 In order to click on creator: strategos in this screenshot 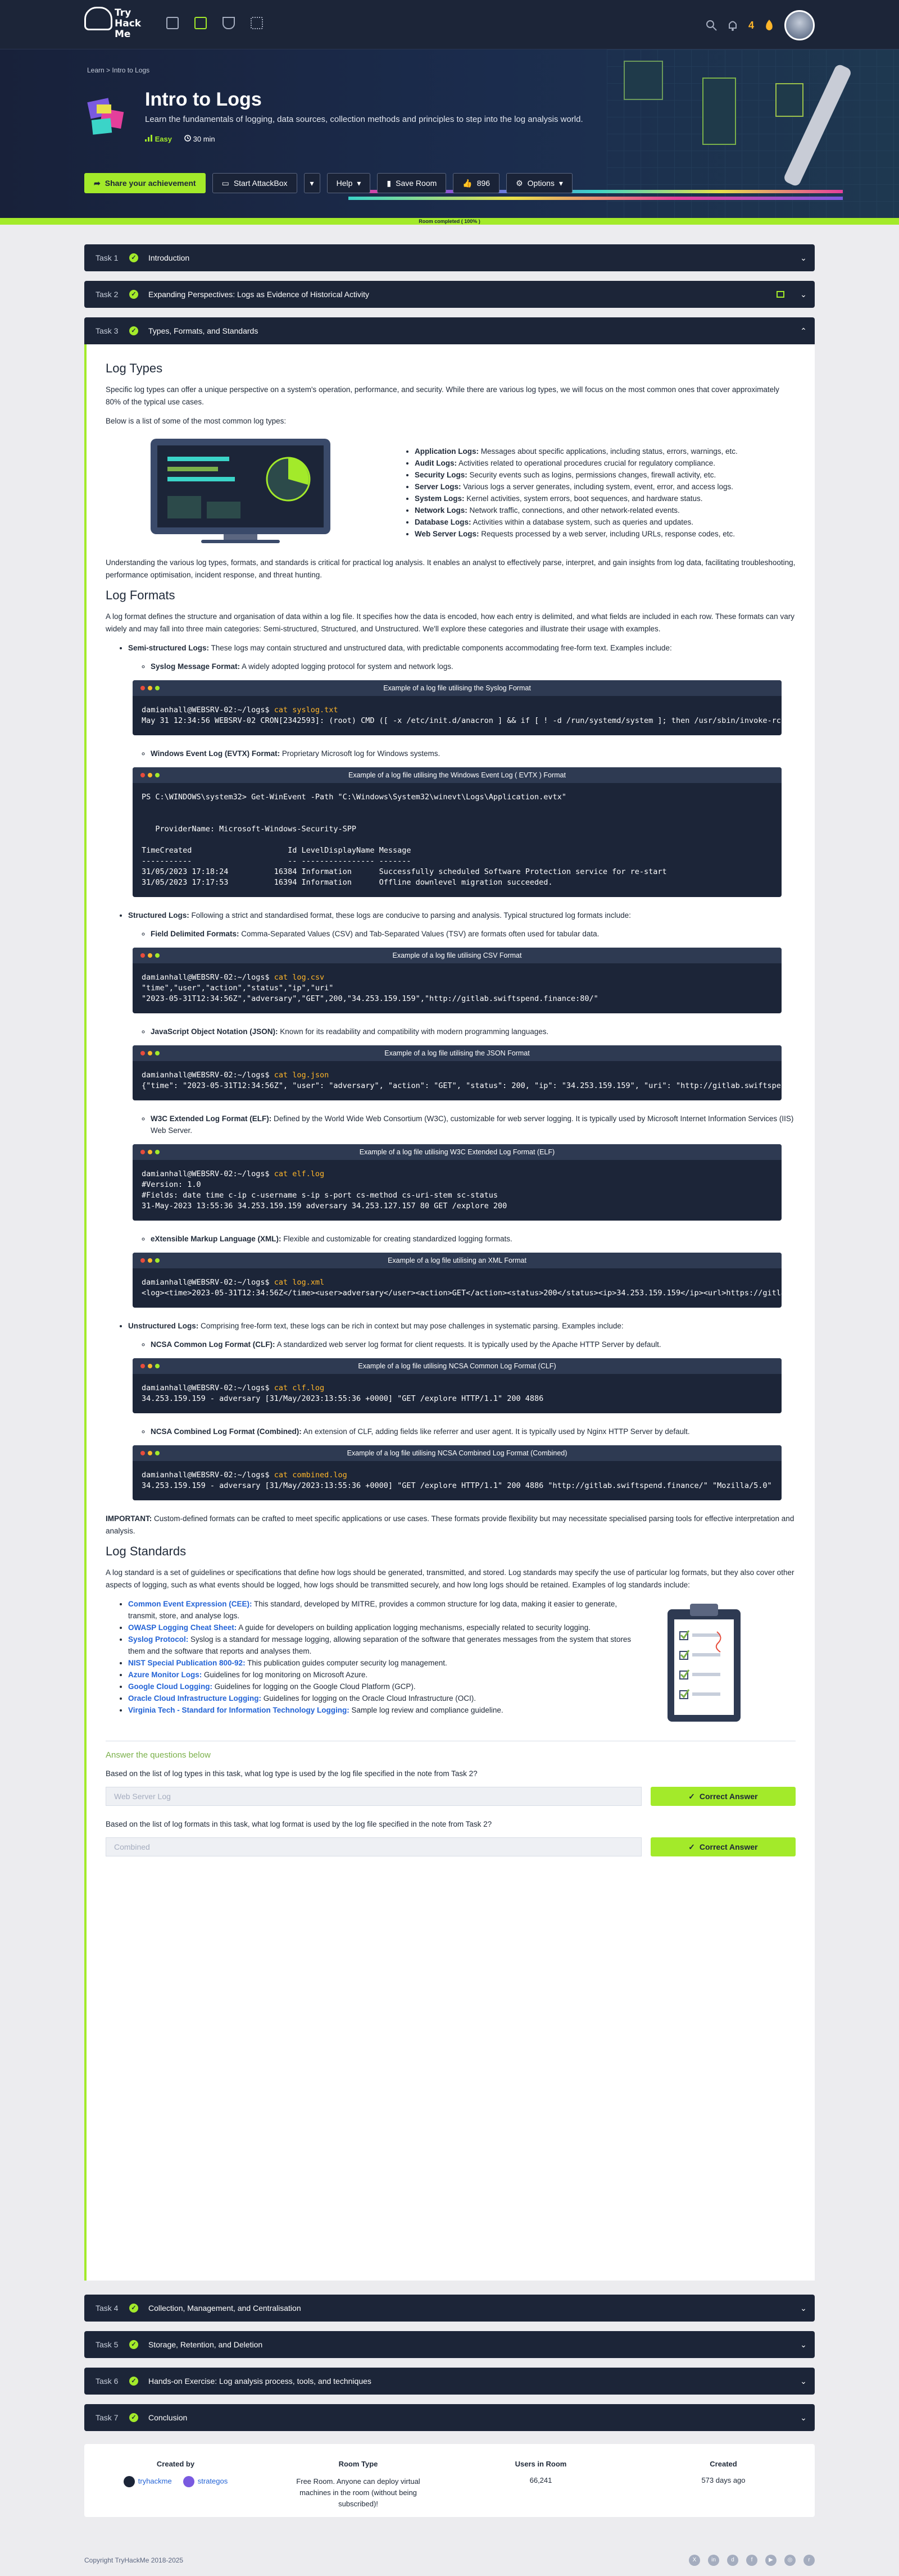, I will do `click(205, 2481)`.